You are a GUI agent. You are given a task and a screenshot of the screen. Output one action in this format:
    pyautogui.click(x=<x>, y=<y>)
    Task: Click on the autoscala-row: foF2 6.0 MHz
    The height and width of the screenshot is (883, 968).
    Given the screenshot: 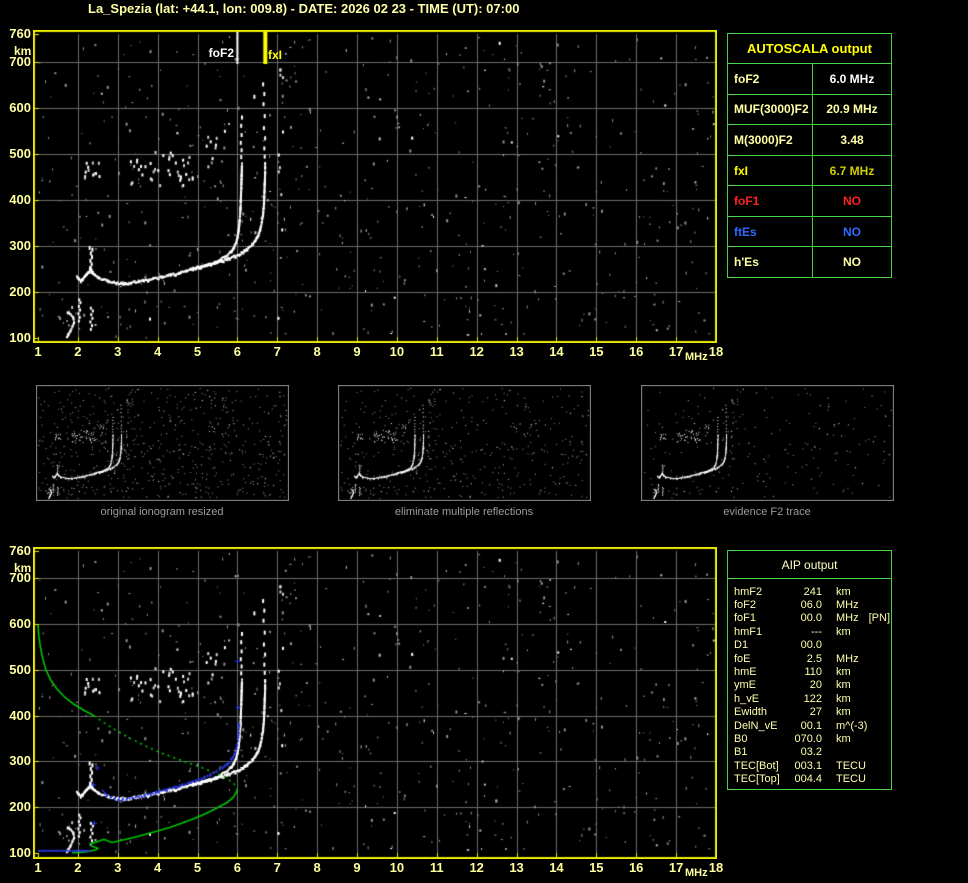 What is the action you would take?
    pyautogui.click(x=809, y=78)
    